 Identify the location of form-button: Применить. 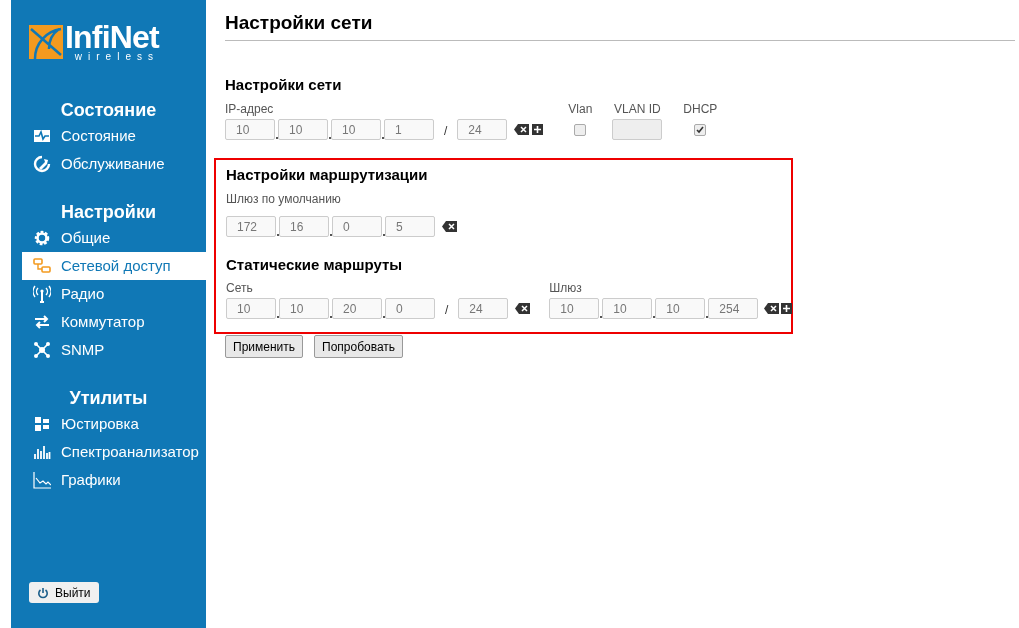
(264, 346).